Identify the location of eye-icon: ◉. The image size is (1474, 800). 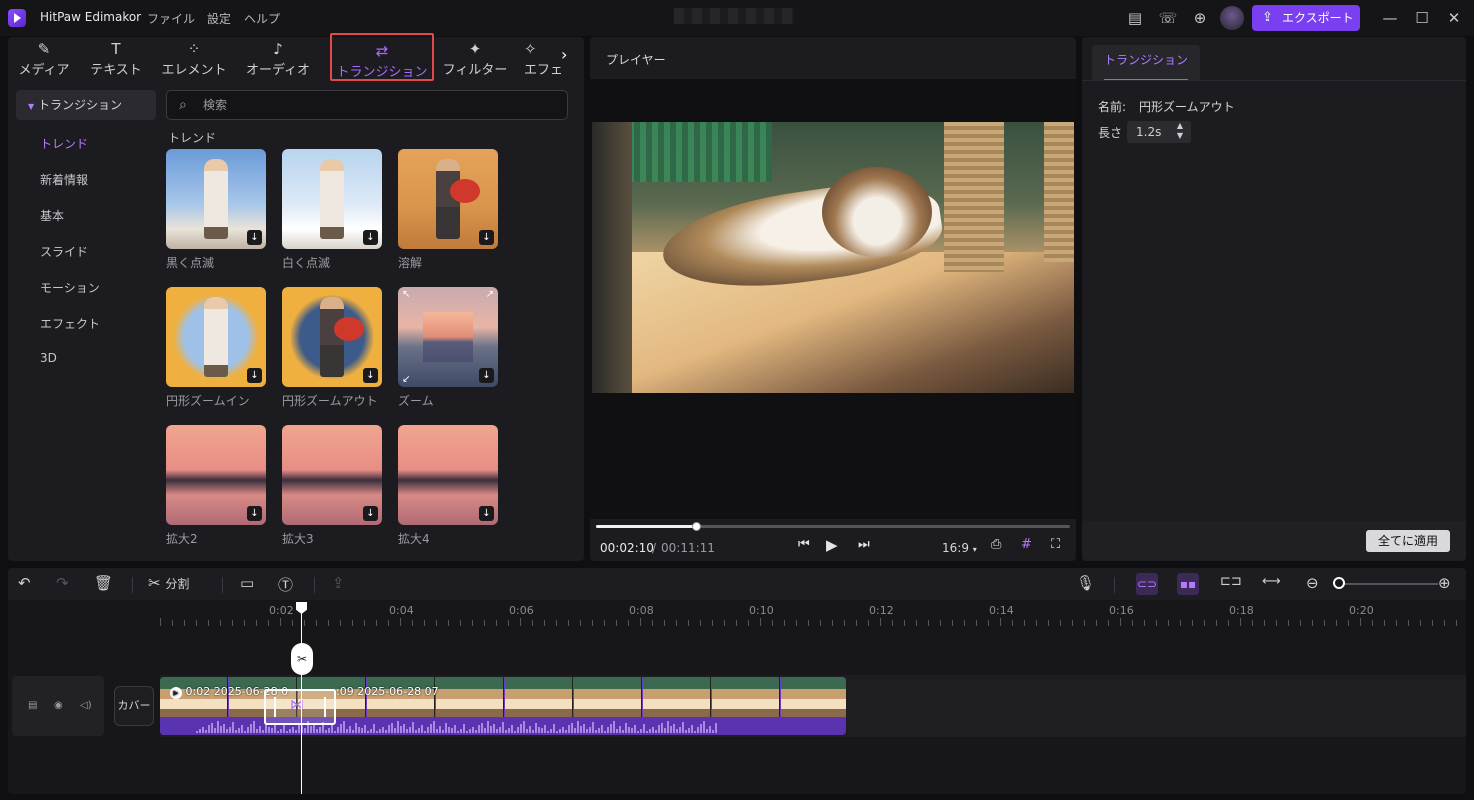
(58, 705).